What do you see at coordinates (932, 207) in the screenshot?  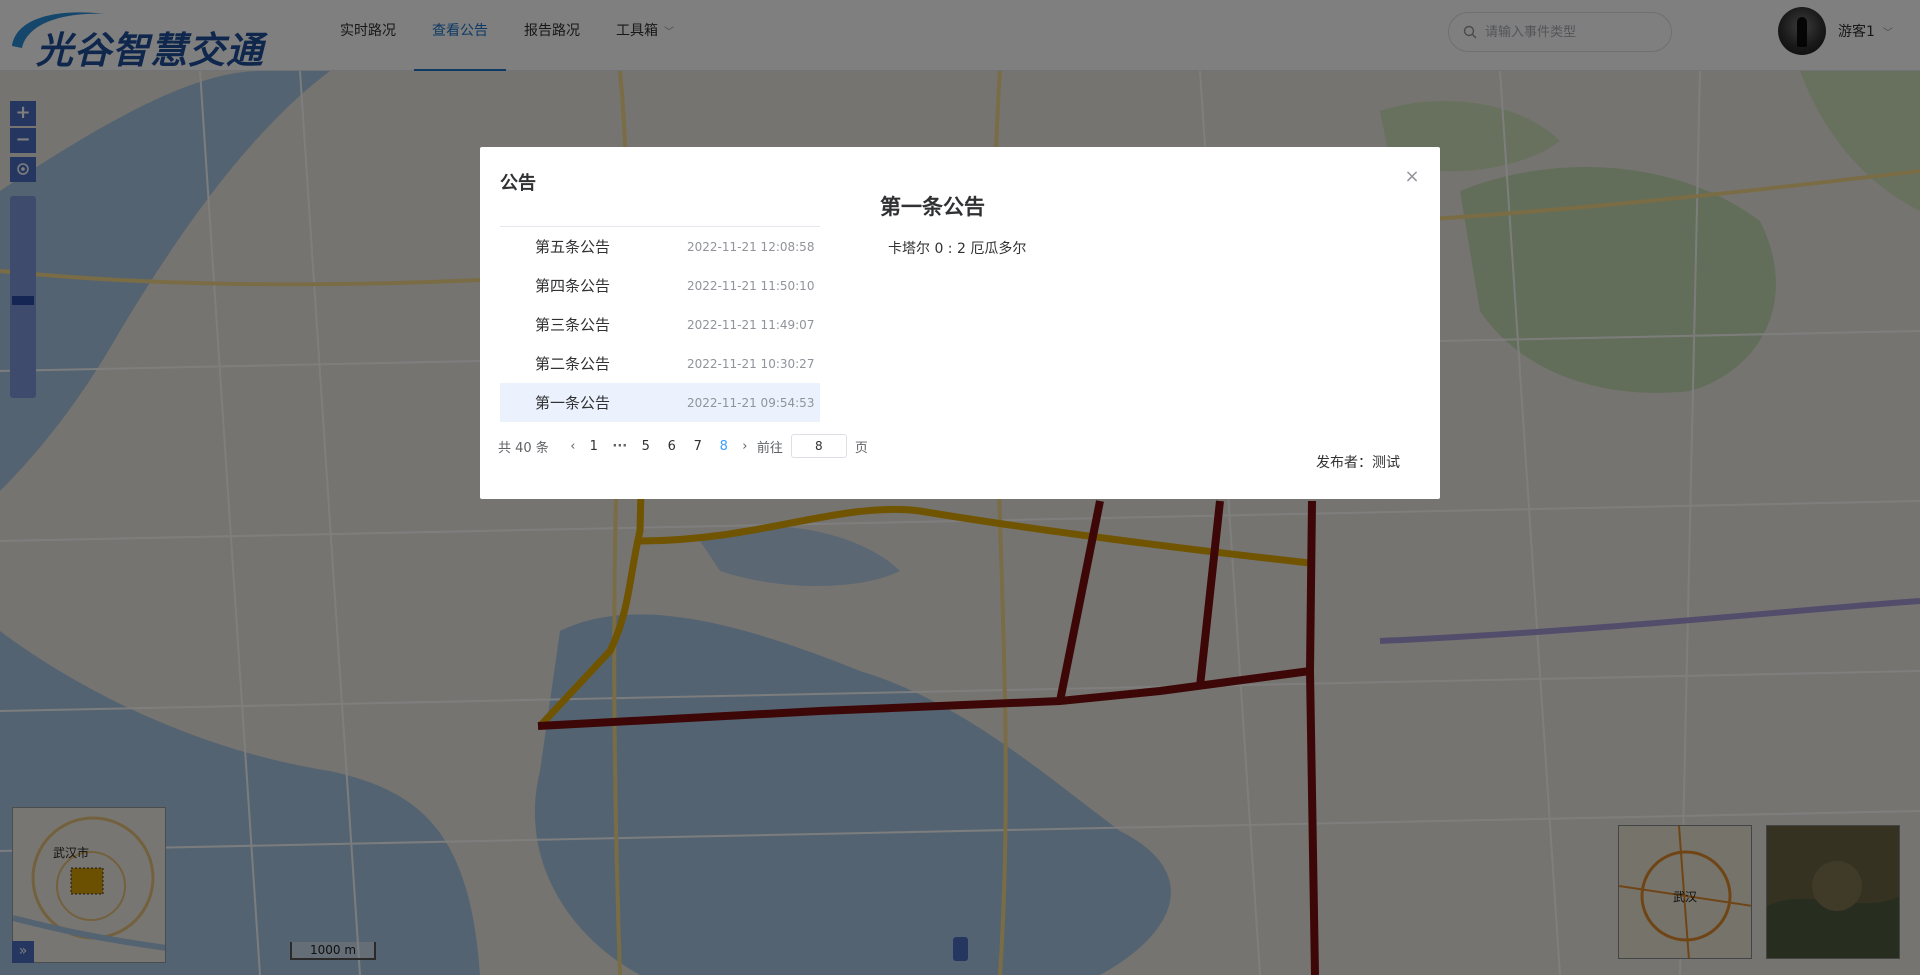 I see `announcement-detail-title: 第一条公告` at bounding box center [932, 207].